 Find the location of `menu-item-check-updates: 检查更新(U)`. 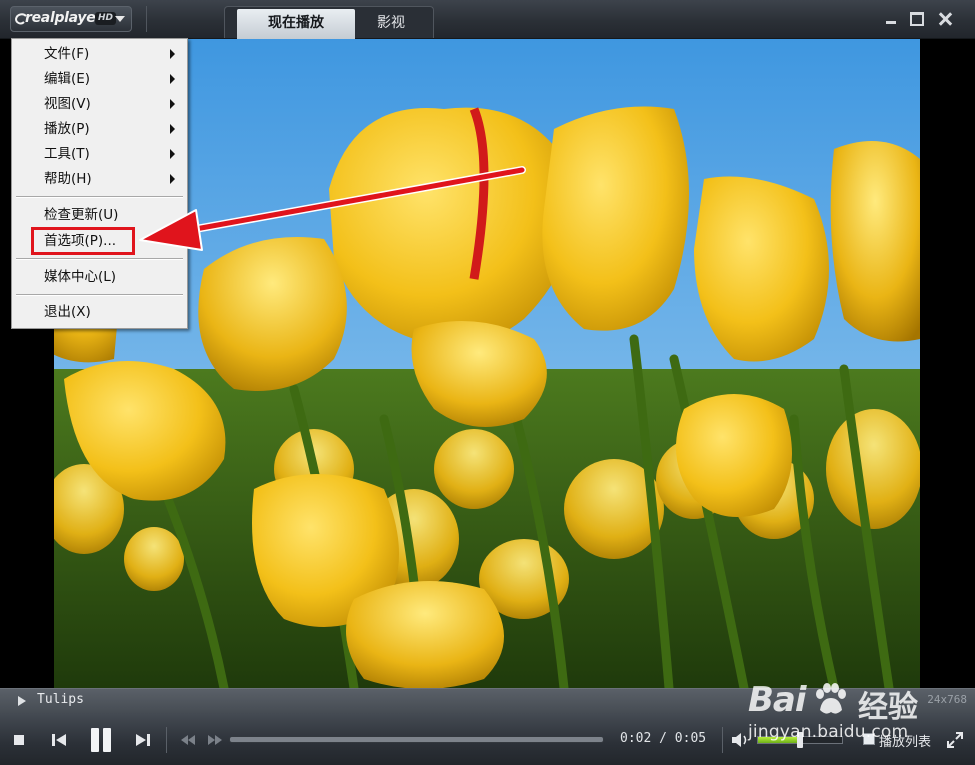

menu-item-check-updates: 检查更新(U) is located at coordinates (99, 215).